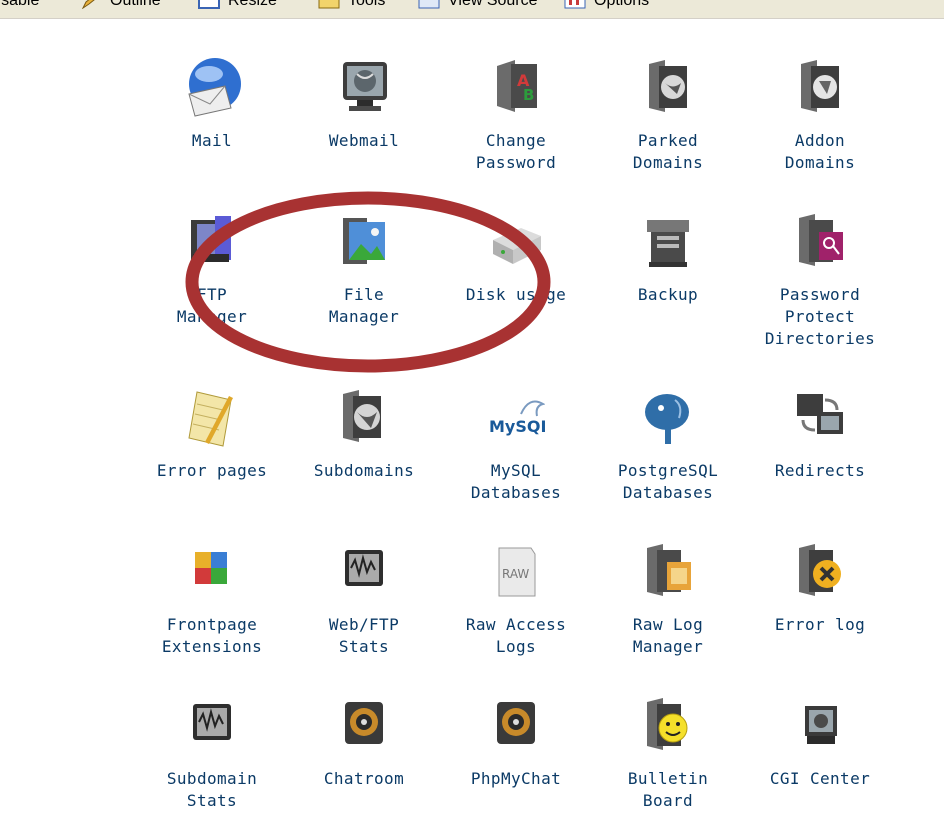 The width and height of the screenshot is (944, 822). Describe the element at coordinates (820, 570) in the screenshot. I see `error-log-icon` at that location.